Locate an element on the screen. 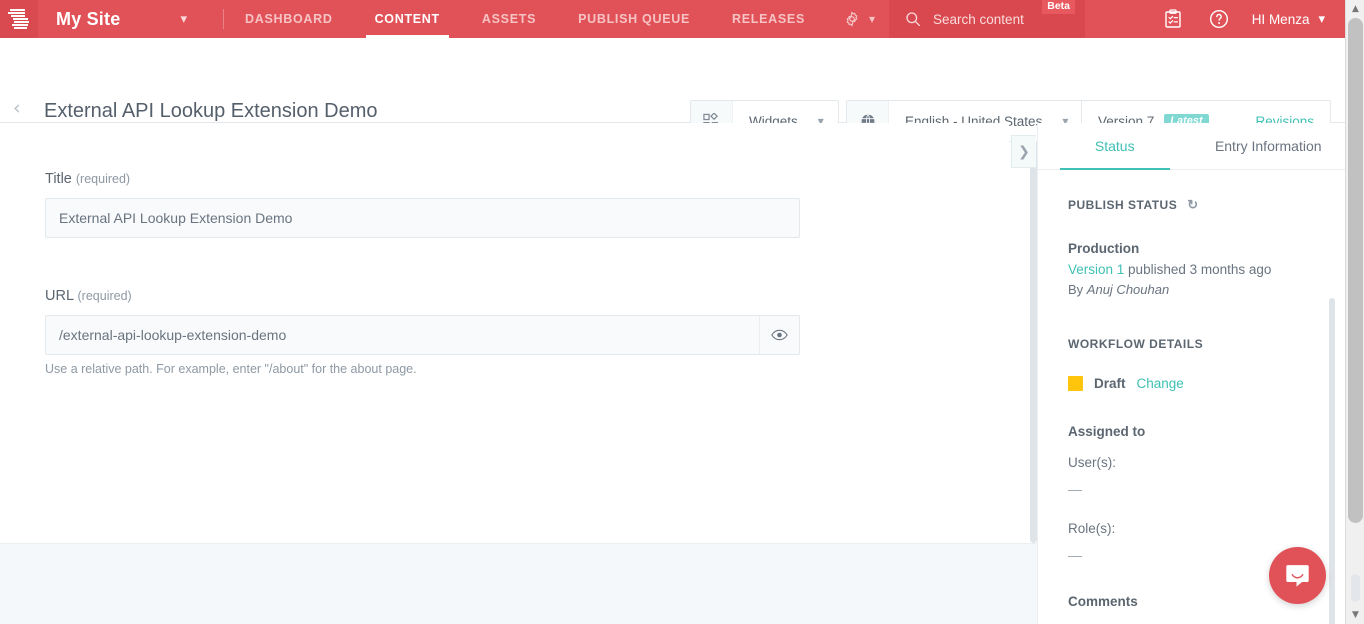 The width and height of the screenshot is (1364, 624). publish-status-heading: PUBLISH STATUS ↻ is located at coordinates (1191, 205).